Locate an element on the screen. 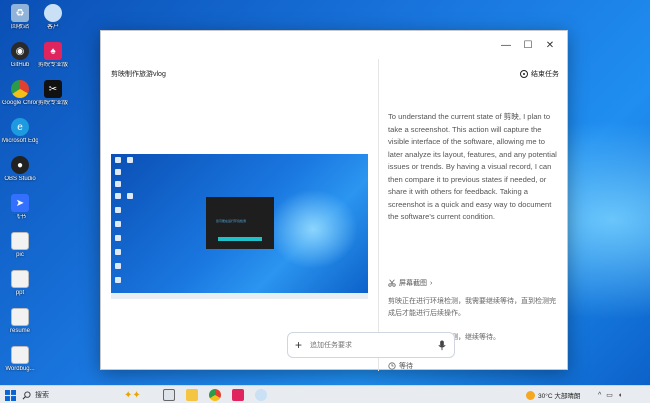 The height and width of the screenshot is (403, 650). taskbar-agent is located at coordinates (261, 395).